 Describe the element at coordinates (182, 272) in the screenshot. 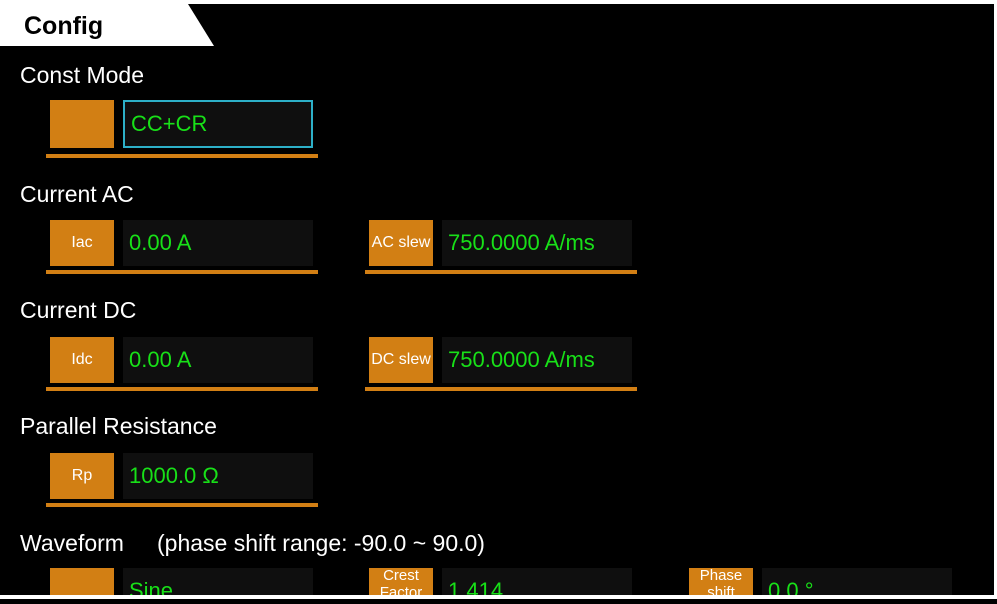

I see `iac-underline` at that location.